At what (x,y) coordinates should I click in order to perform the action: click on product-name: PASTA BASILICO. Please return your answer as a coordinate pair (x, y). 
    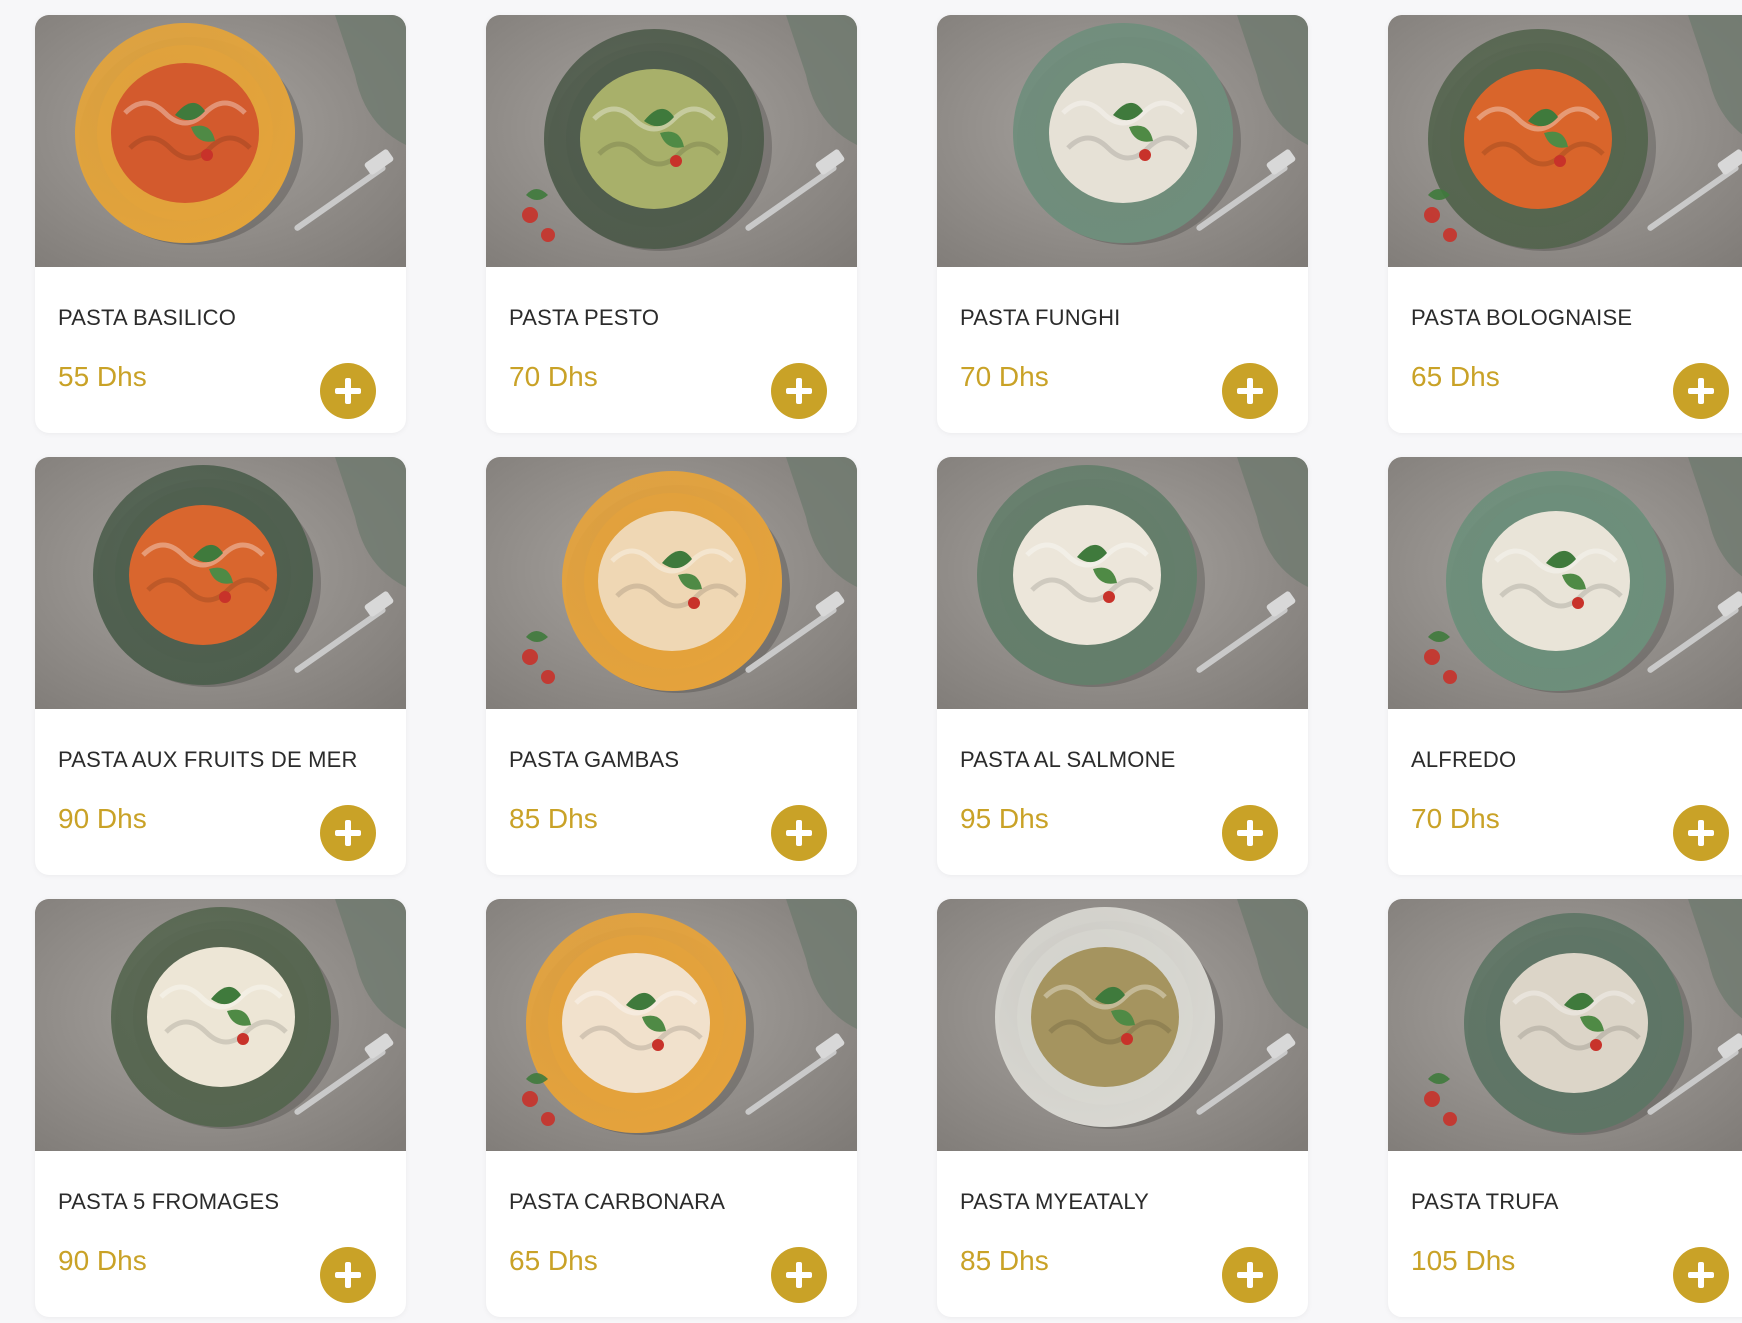
    Looking at the image, I should click on (147, 317).